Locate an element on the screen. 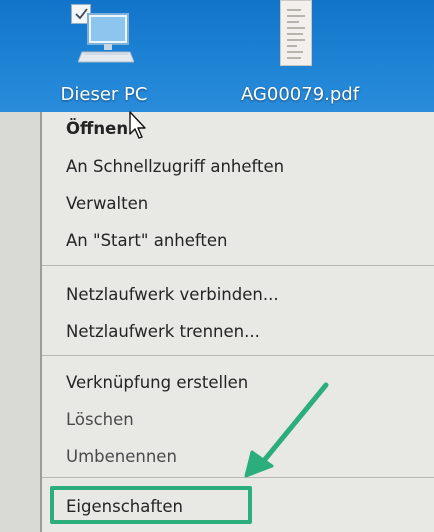 This screenshot has height=532, width=434. desktop-icon-label: Dieser PC is located at coordinates (104, 94).